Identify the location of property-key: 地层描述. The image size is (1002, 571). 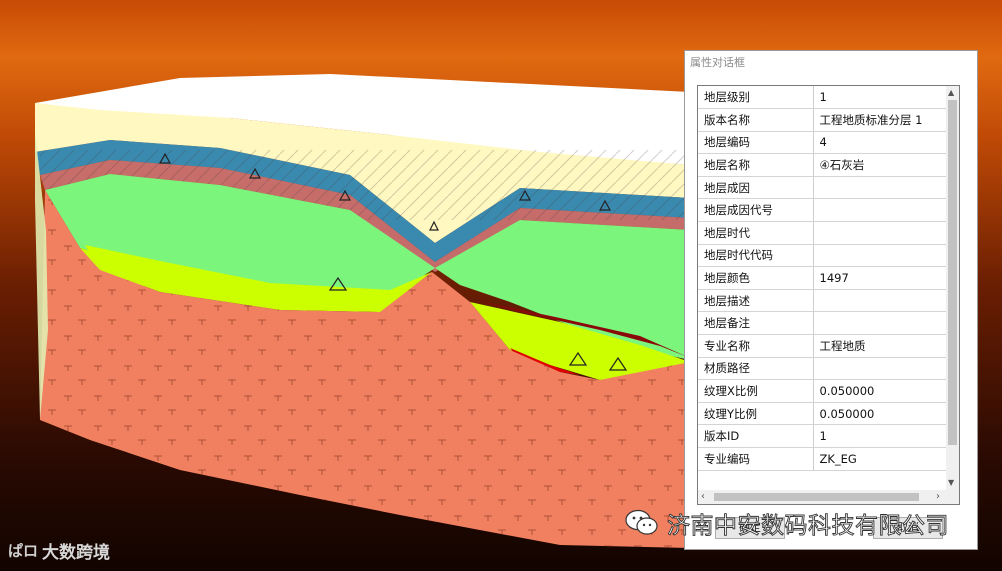
(756, 301).